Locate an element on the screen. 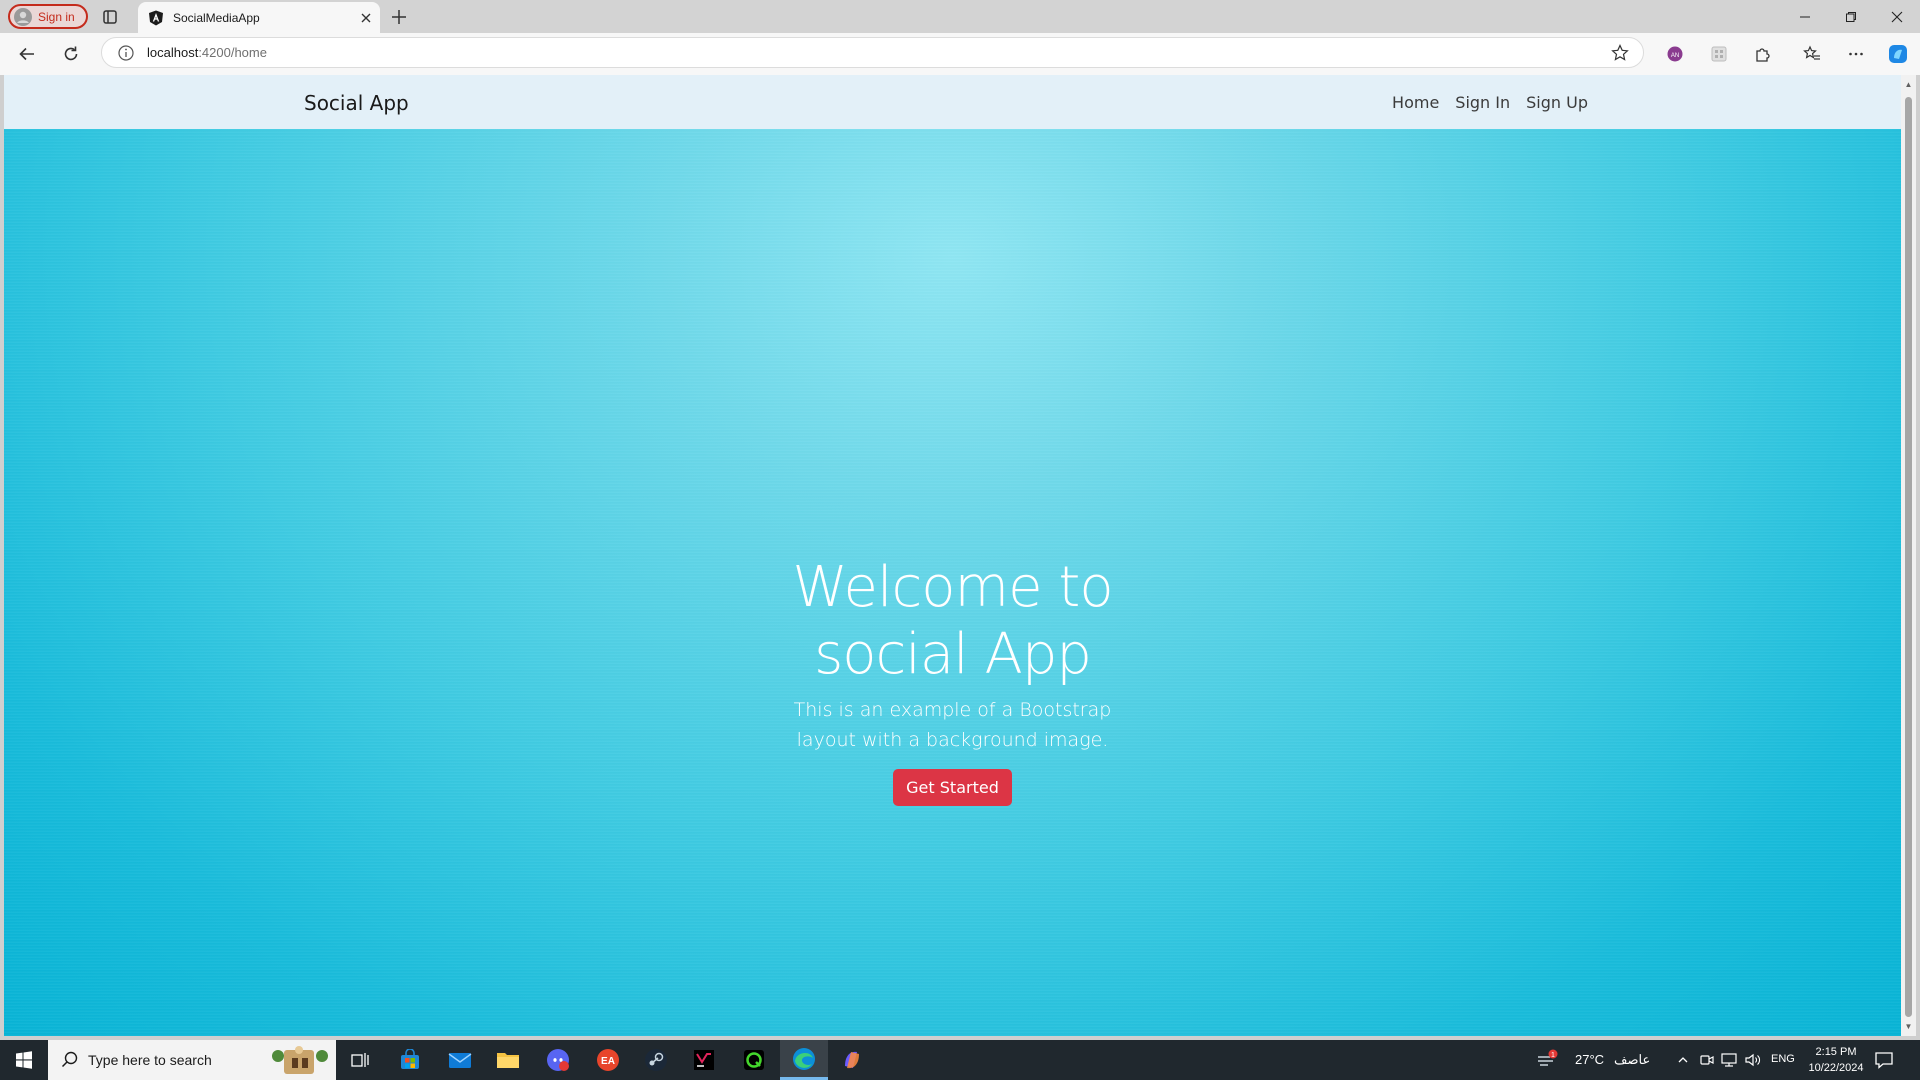 The width and height of the screenshot is (1920, 1080). navbar-links: Home Sign In Sign Up is located at coordinates (1490, 102).